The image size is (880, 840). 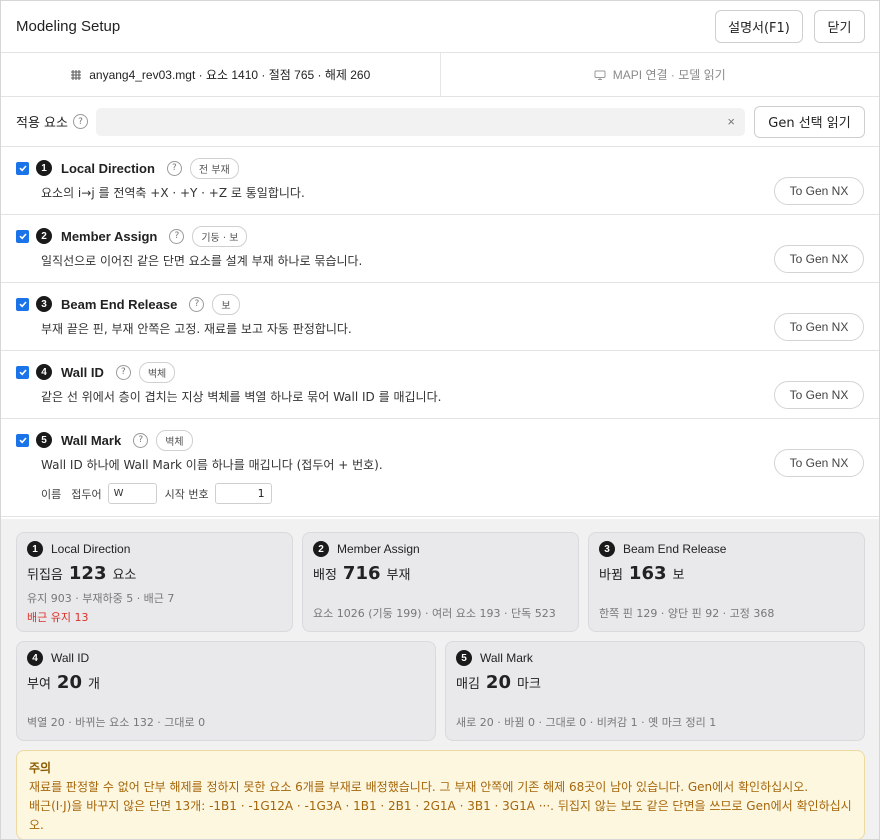 What do you see at coordinates (434, 613) in the screenshot?
I see `card-detail: 요소 1026 (기둥 199) · 여러 요소 193 · 단독 523` at bounding box center [434, 613].